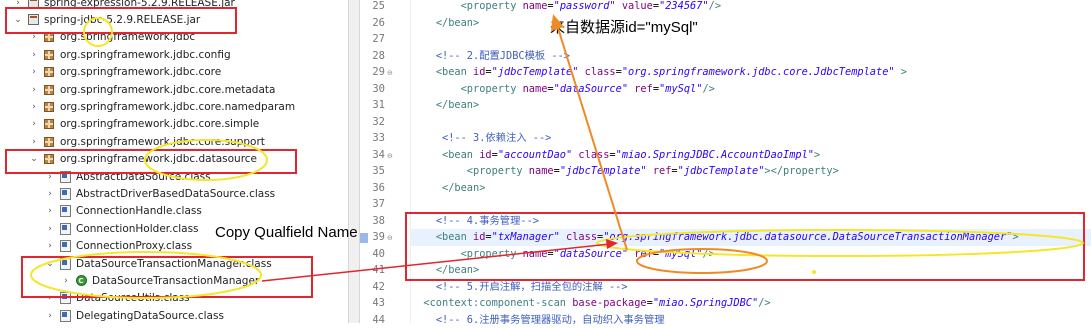  What do you see at coordinates (801, 171) in the screenshot?
I see `code-token: ></property>` at bounding box center [801, 171].